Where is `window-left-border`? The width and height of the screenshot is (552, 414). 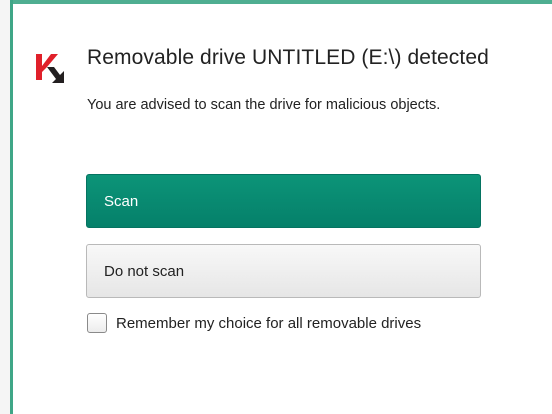 window-left-border is located at coordinates (11, 207).